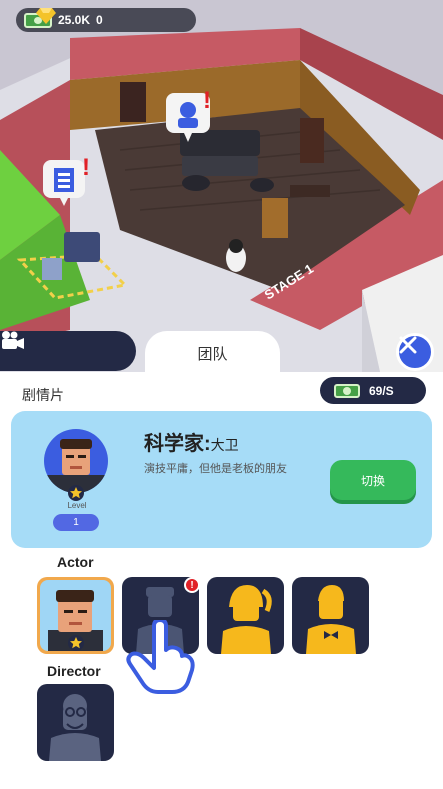  Describe the element at coordinates (46, 16) in the screenshot. I see `gem-icon` at that location.